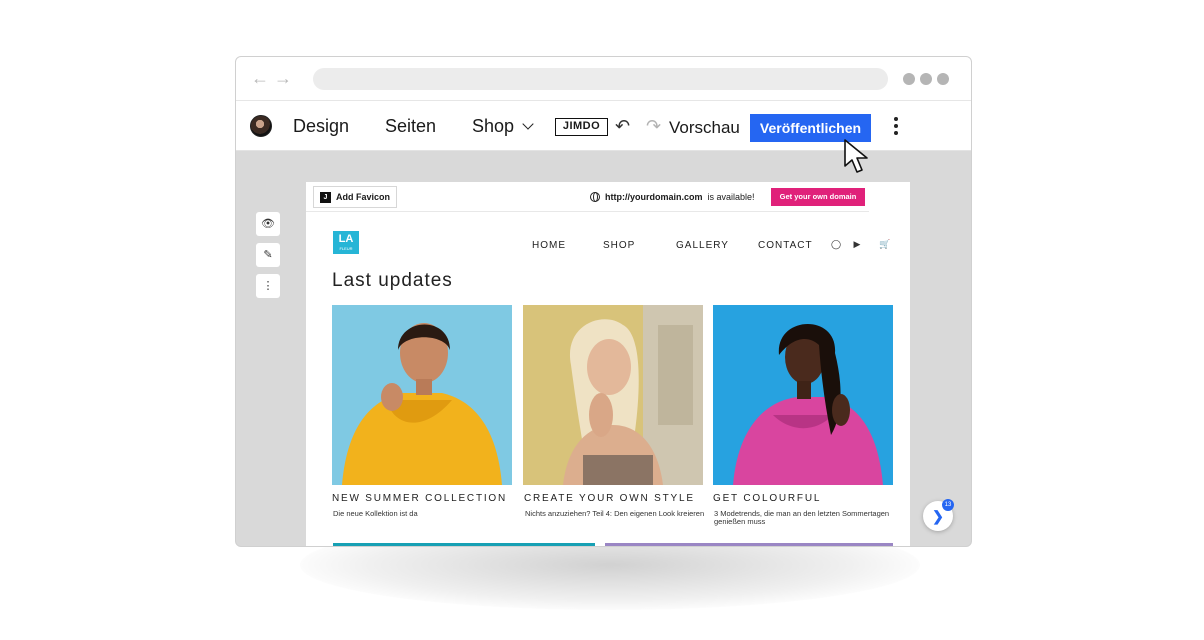 This screenshot has width=1204, height=640. What do you see at coordinates (926, 79) in the screenshot?
I see `window-menu-icon` at bounding box center [926, 79].